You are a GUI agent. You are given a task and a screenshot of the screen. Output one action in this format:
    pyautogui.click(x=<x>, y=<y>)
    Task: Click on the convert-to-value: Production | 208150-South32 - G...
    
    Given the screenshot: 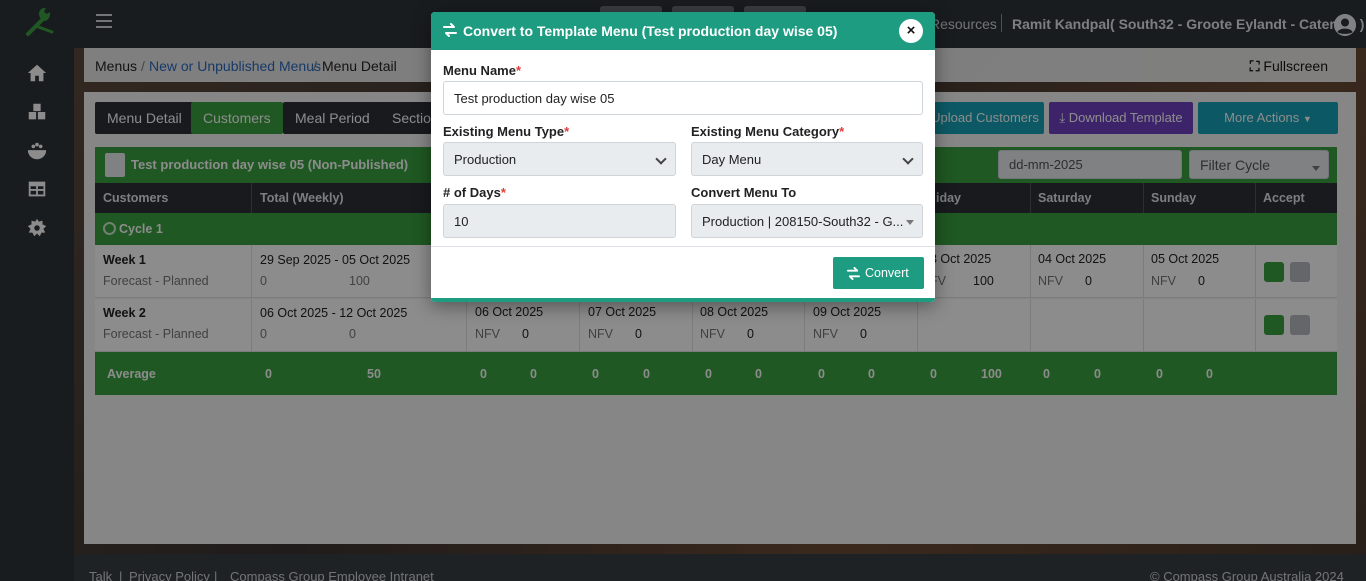 What is the action you would take?
    pyautogui.click(x=803, y=221)
    